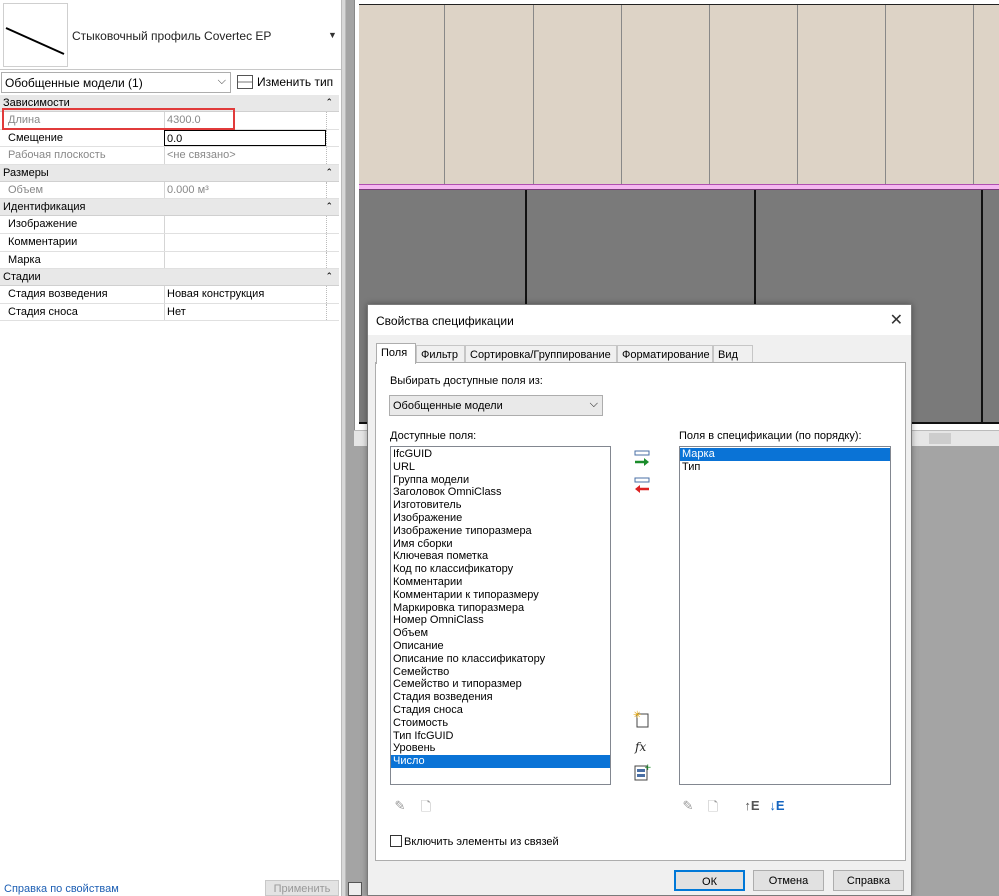 The width and height of the screenshot is (999, 896). I want to click on list-item: Описание, so click(500, 646).